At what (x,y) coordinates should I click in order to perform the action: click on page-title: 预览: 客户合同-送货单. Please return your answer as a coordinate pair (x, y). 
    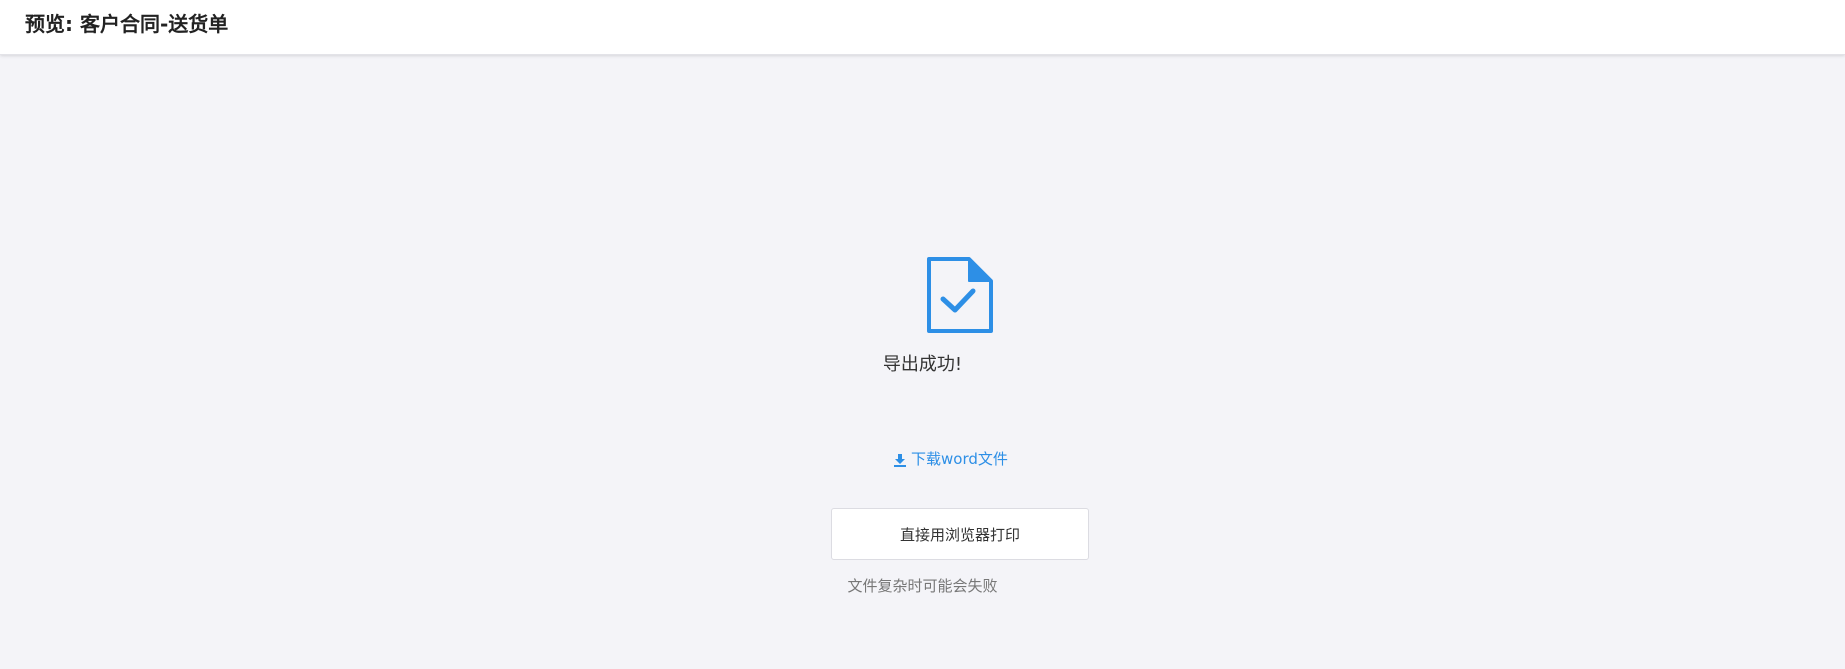
    Looking at the image, I should click on (127, 24).